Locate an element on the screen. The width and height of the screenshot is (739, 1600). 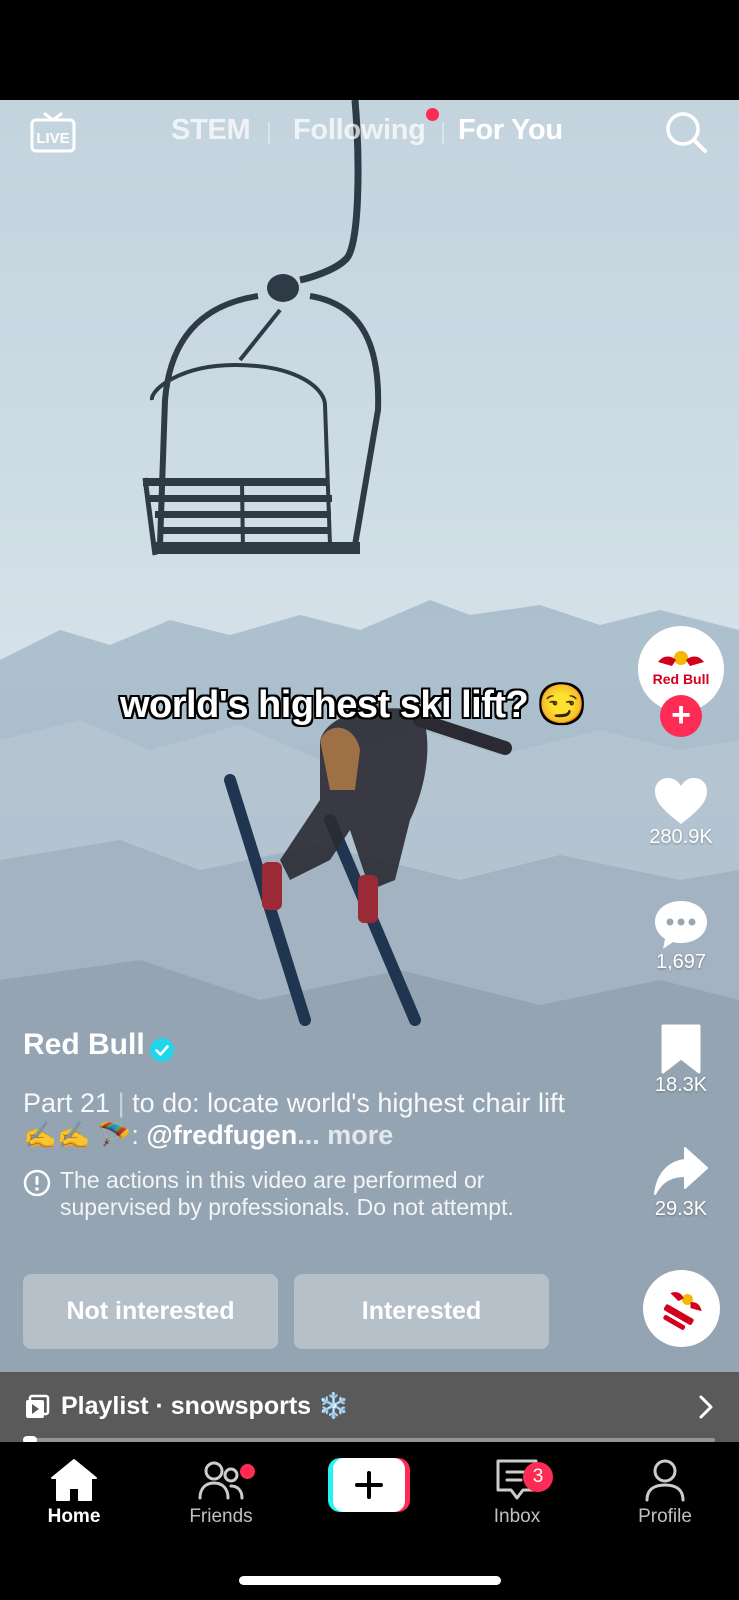
chevron-right-icon is located at coordinates (706, 1407).